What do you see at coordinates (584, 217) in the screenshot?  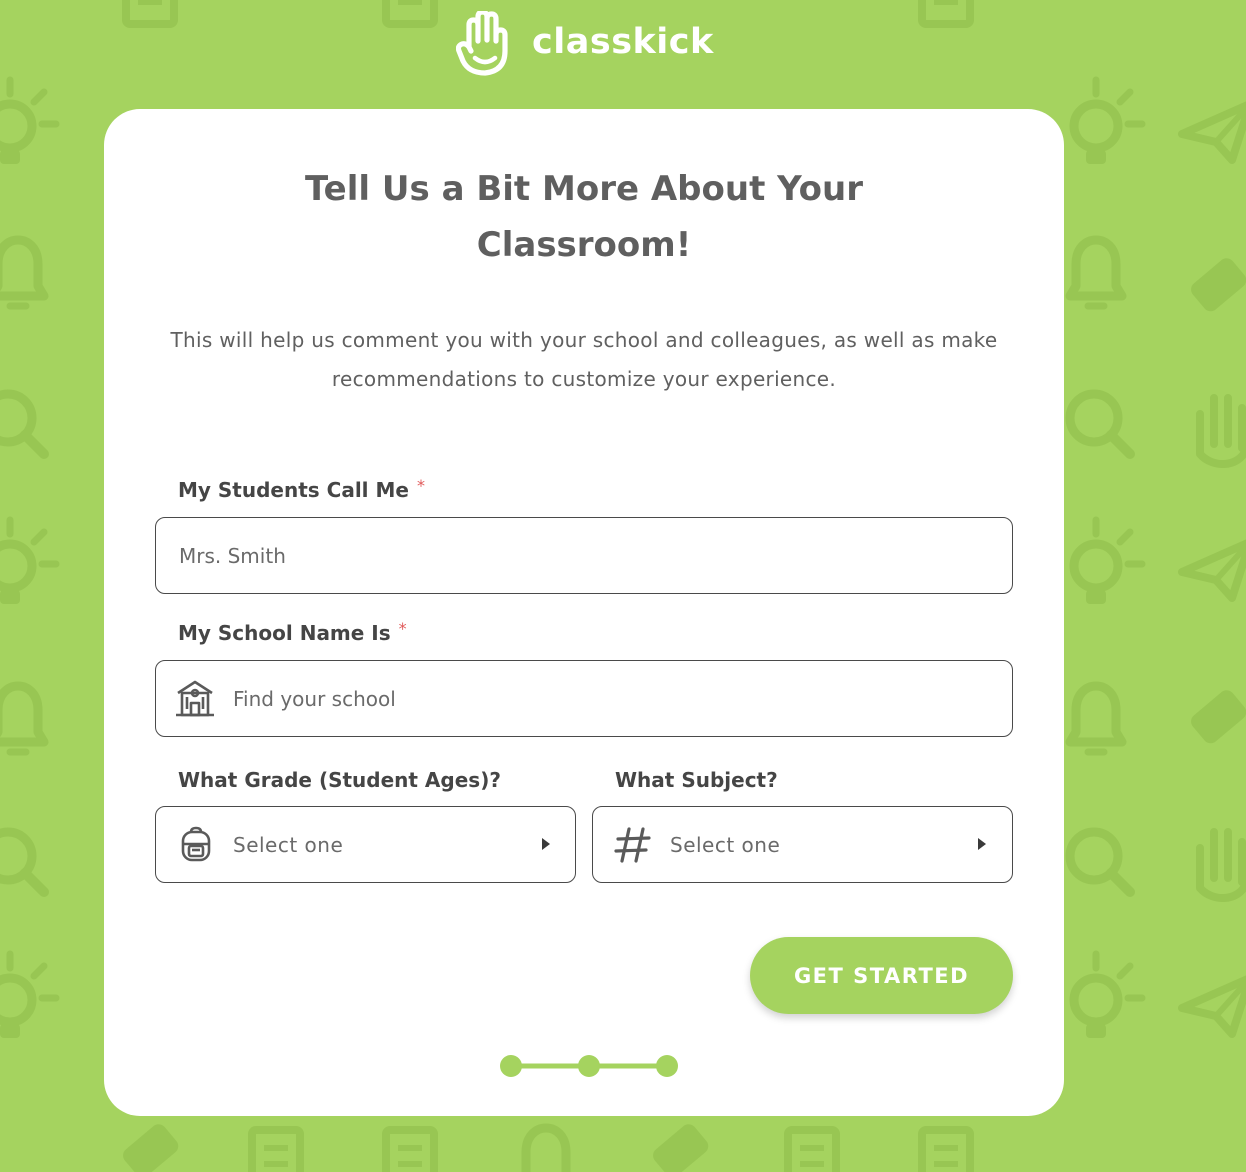 I see `page-title: Tell Us a Bit More About Your Classroom!` at bounding box center [584, 217].